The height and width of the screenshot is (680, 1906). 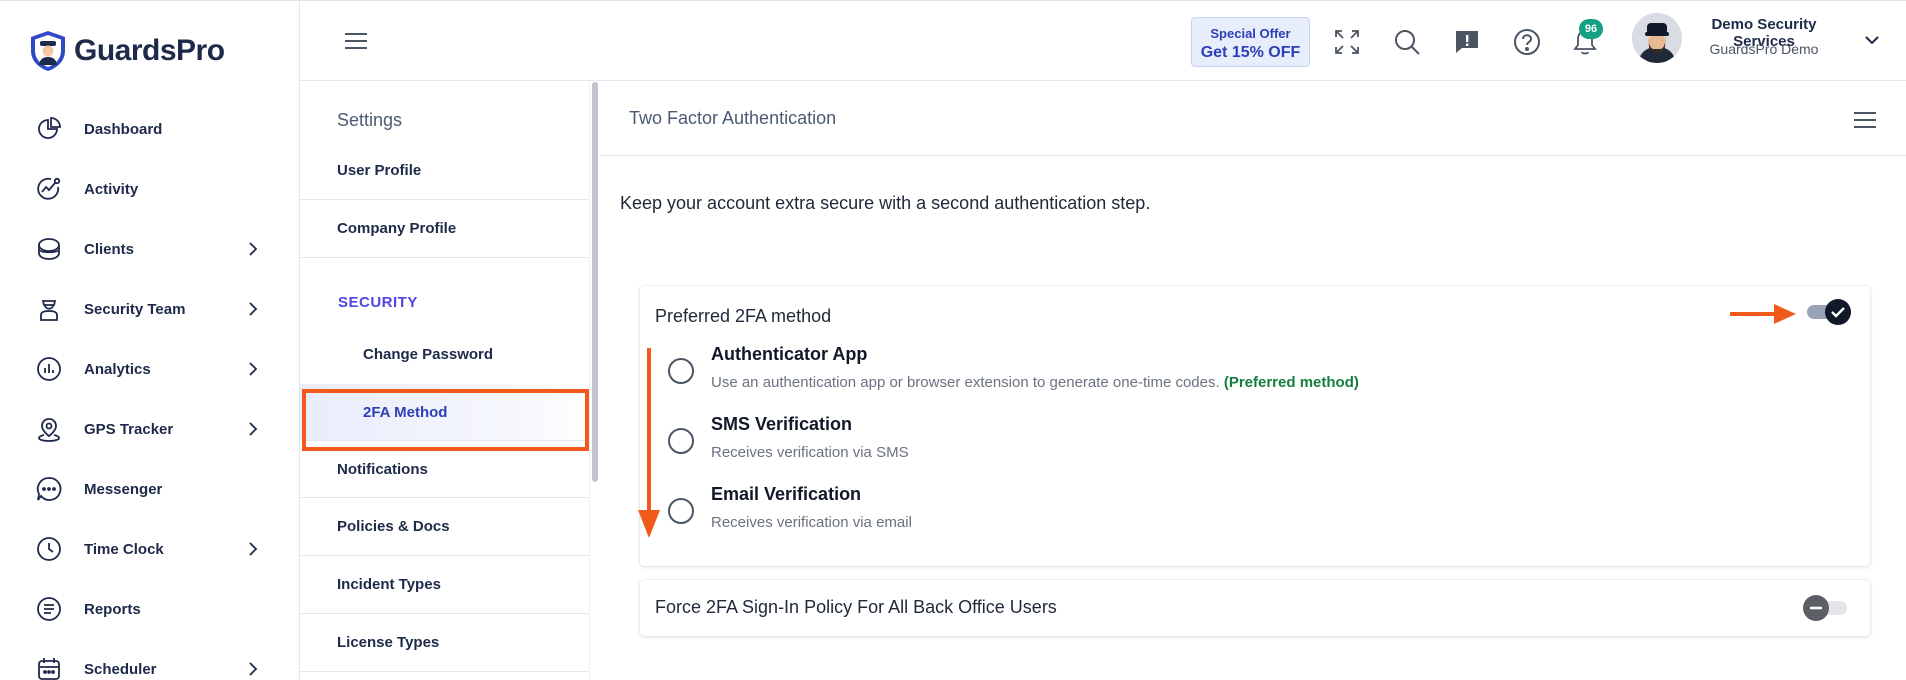 I want to click on feedback-alert-icon, so click(x=1467, y=42).